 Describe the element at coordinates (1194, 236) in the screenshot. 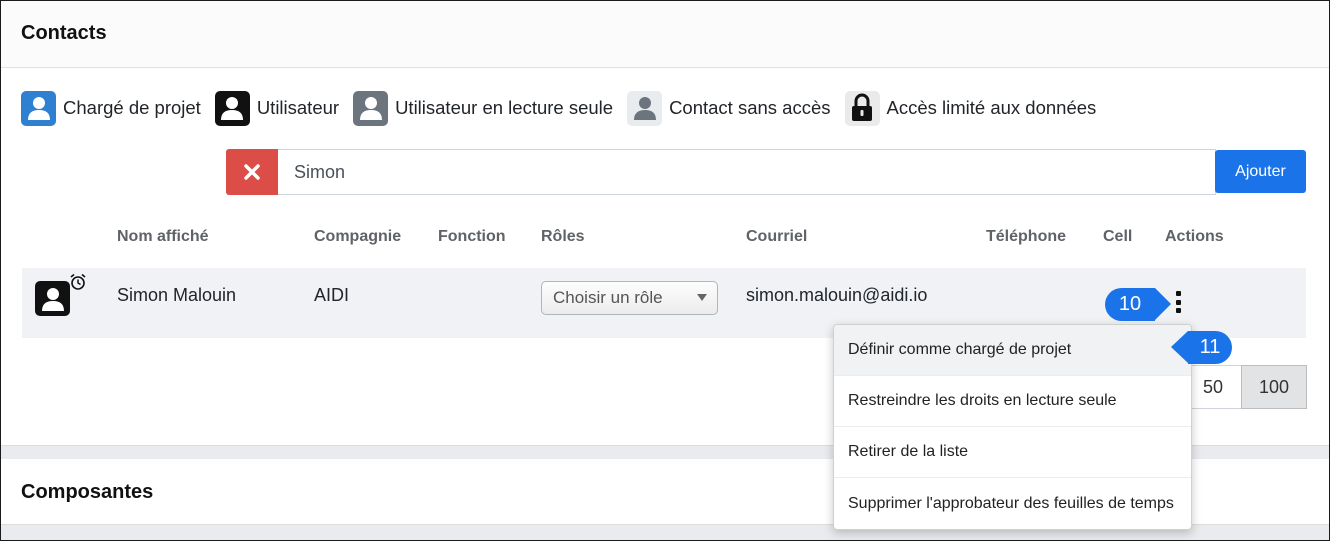

I see `column-header-actions: Actions` at that location.